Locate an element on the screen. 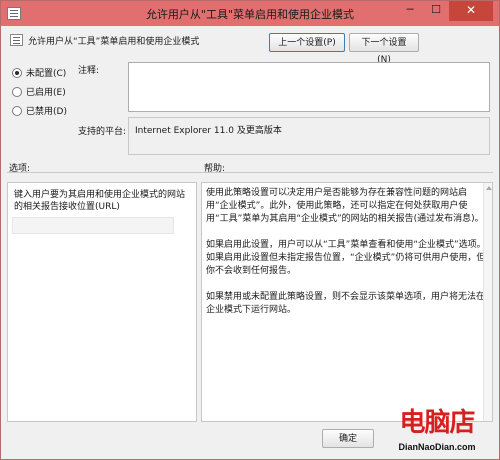  section-divider is located at coordinates (250, 172).